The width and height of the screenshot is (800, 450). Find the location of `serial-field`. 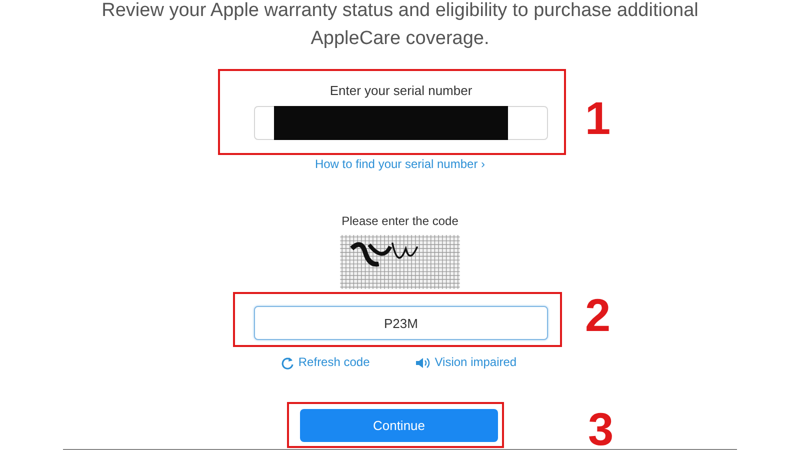

serial-field is located at coordinates (401, 123).